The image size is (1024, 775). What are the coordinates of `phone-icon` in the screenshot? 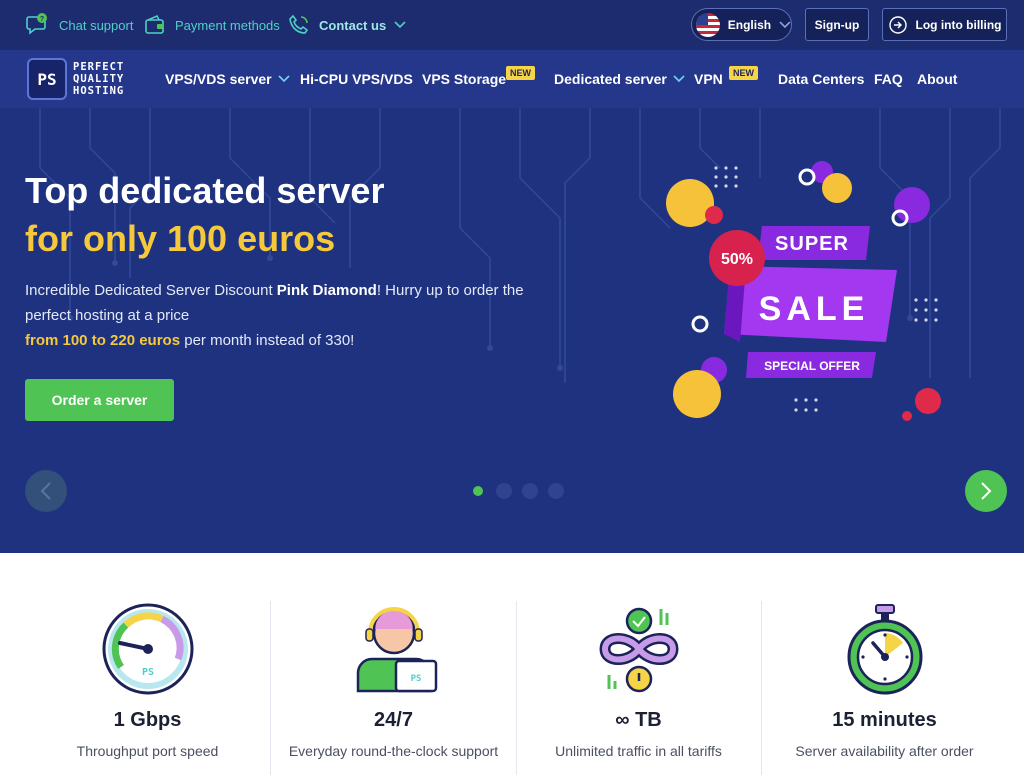 It's located at (299, 24).